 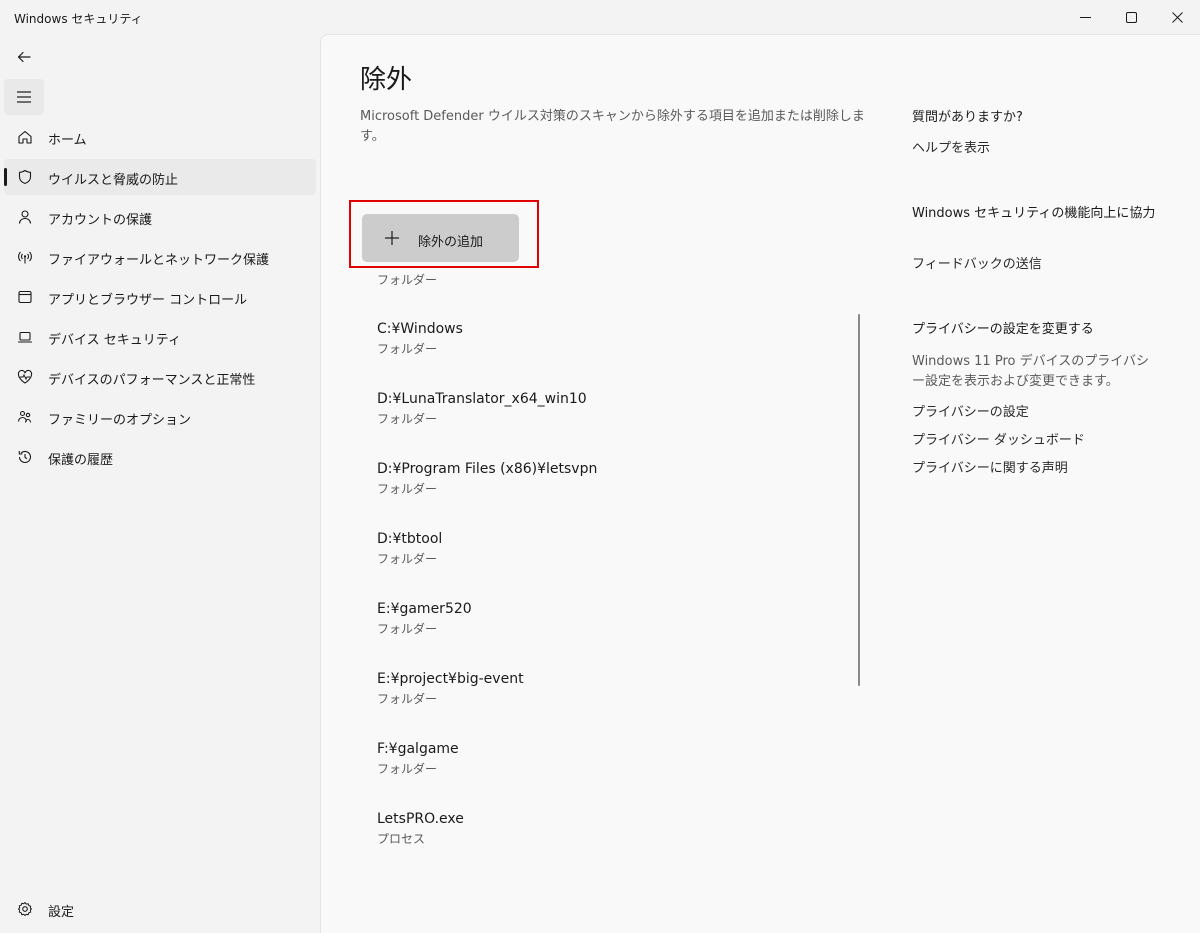 I want to click on minimize-icon, so click(x=1085, y=17).